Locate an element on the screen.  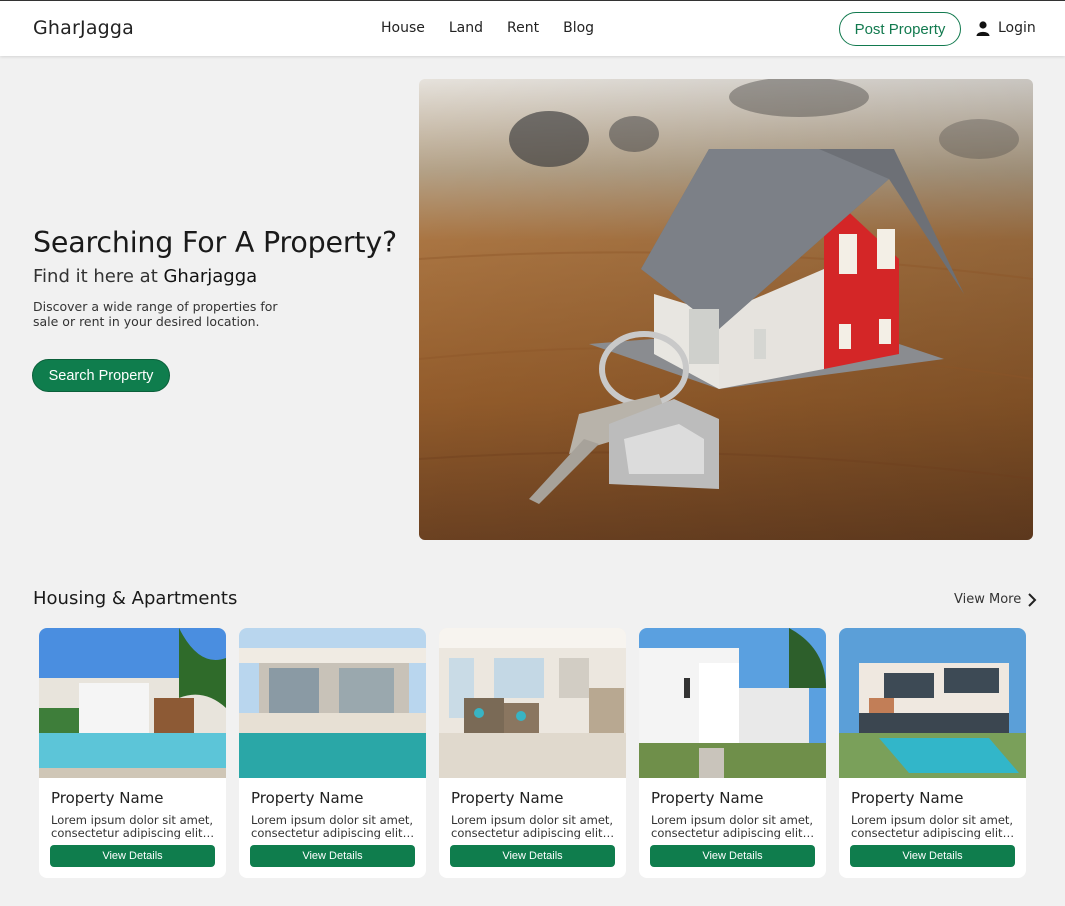
modern-patio-pool-image is located at coordinates (332, 703).